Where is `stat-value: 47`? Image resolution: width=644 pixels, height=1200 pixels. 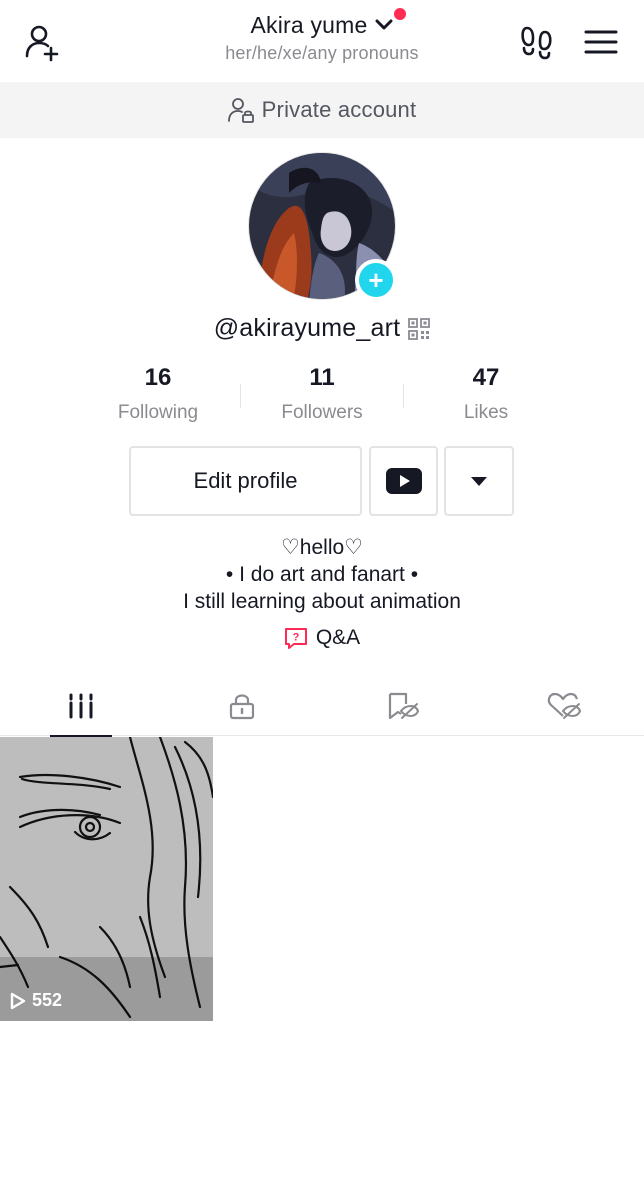
stat-value: 47 is located at coordinates (486, 377).